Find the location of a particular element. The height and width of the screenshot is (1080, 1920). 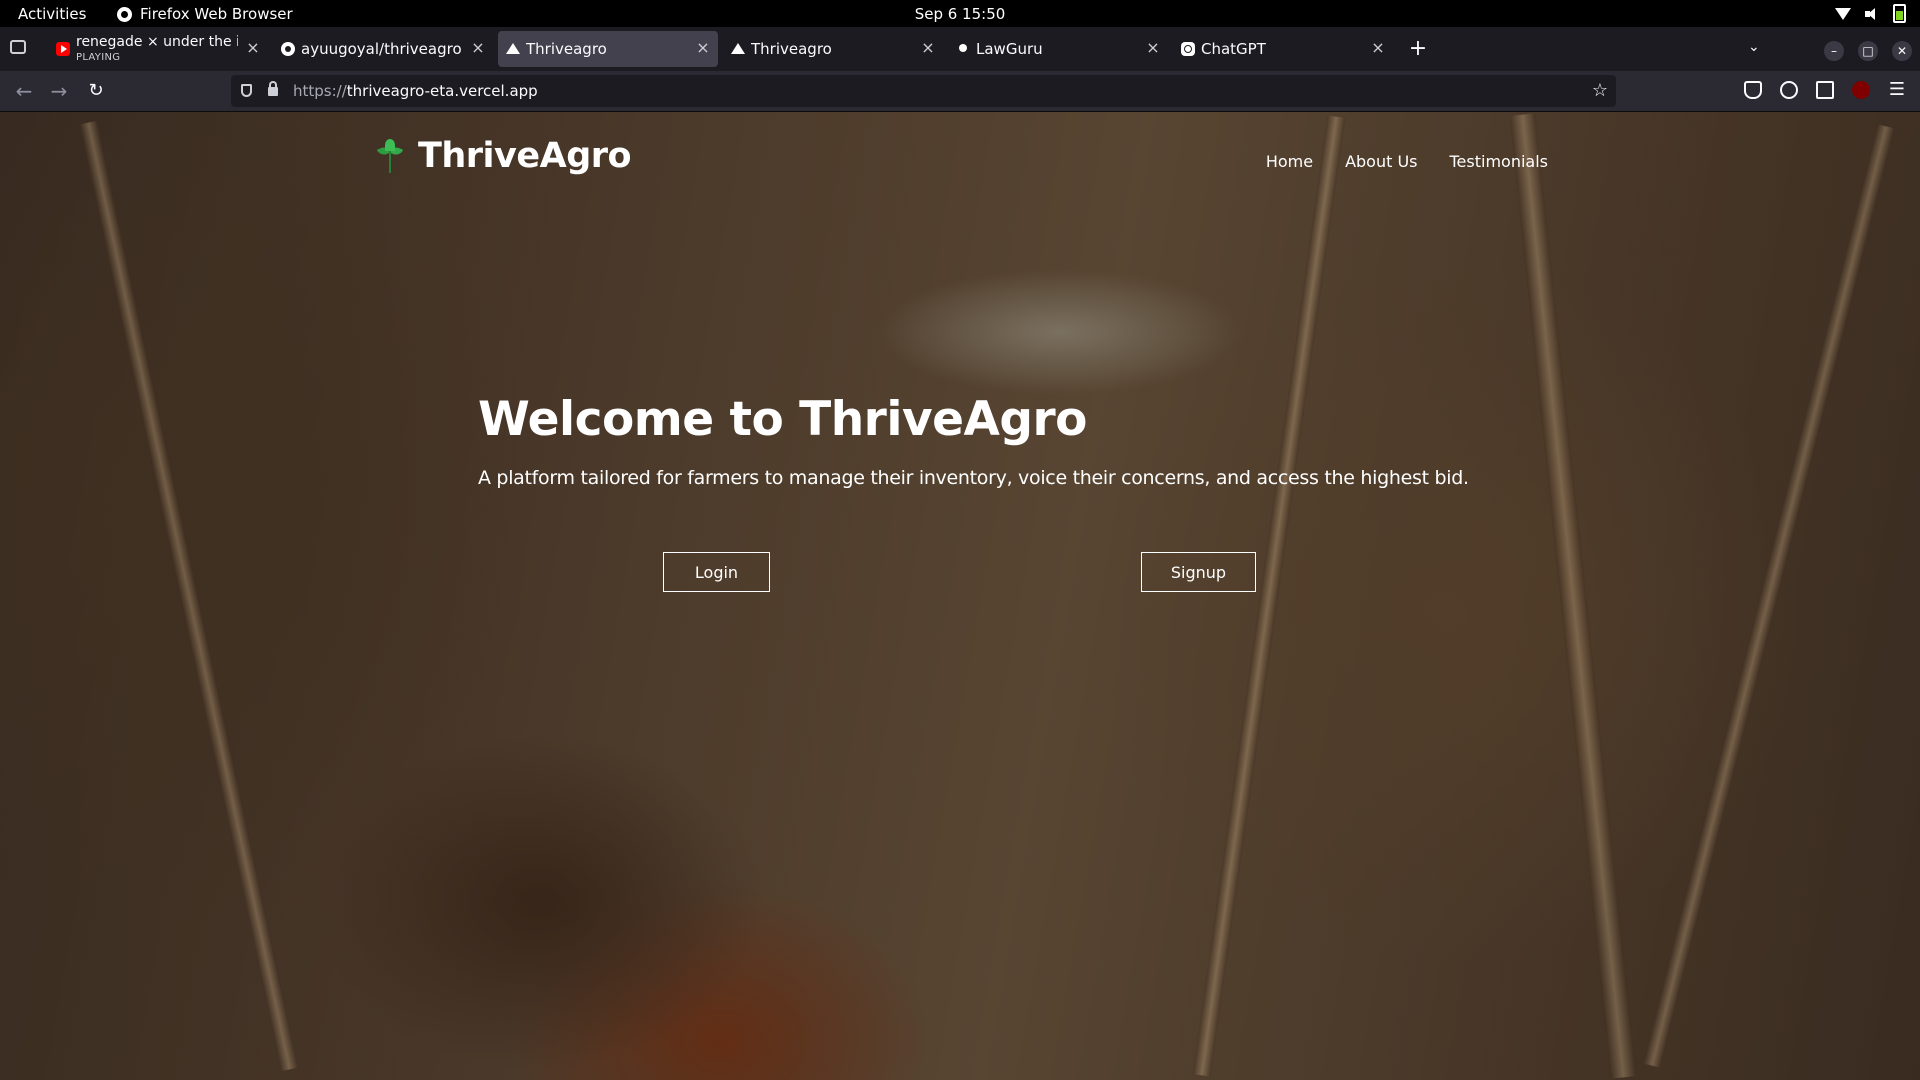

tab-title: ChatGPT is located at coordinates (1233, 49).